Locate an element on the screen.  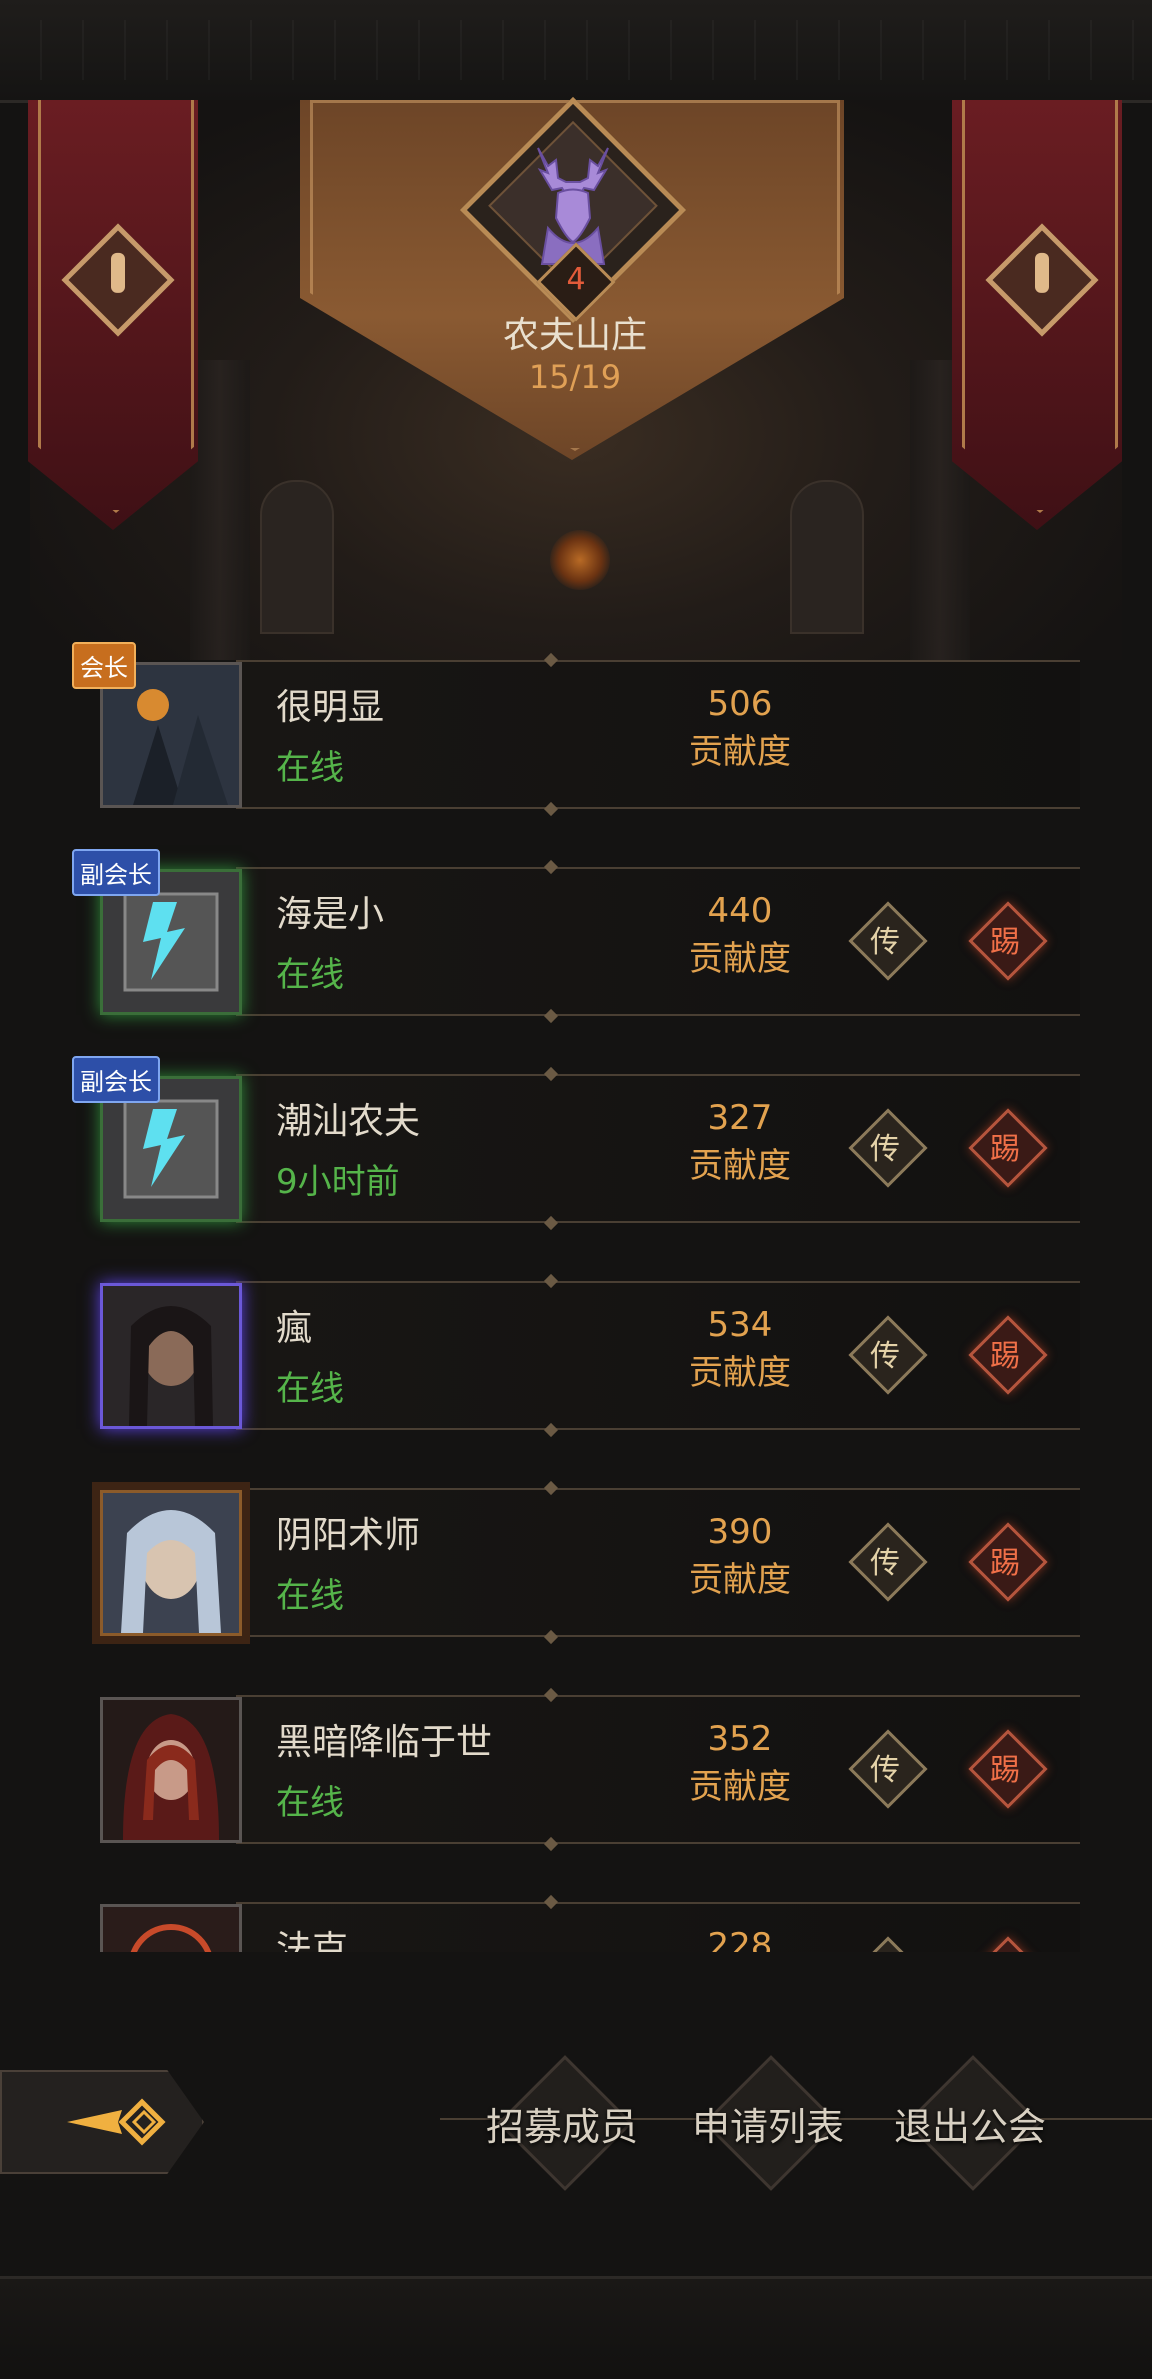
guild-member-count: 15/19 is located at coordinates (575, 377).